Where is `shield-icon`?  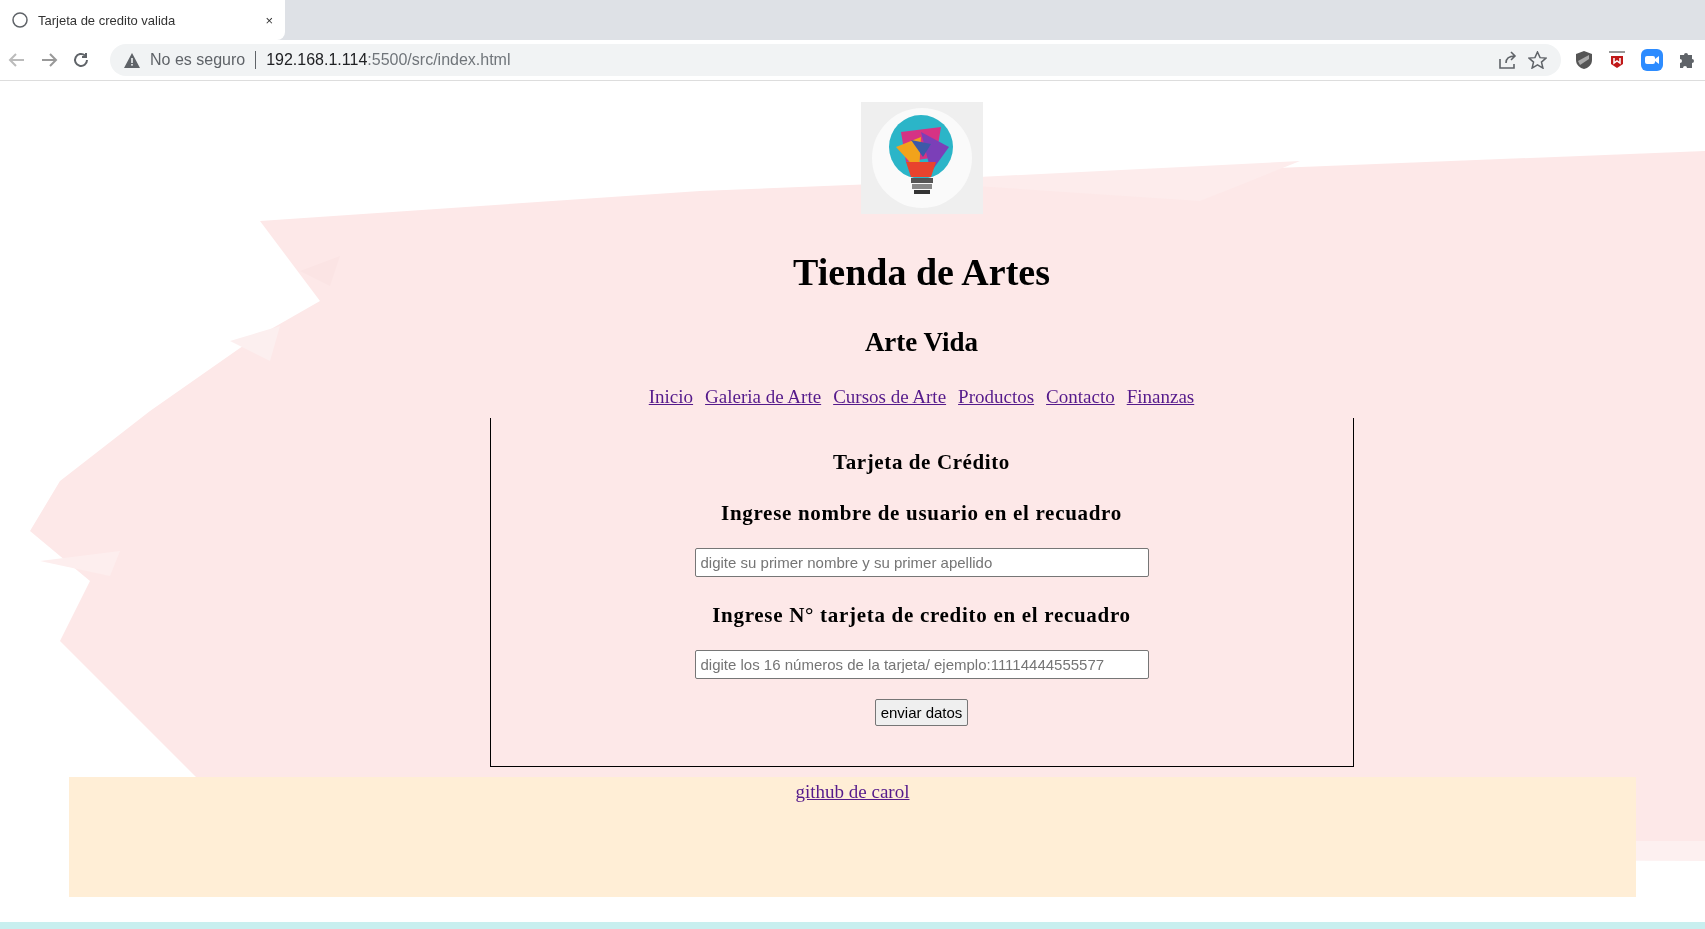 shield-icon is located at coordinates (1584, 60).